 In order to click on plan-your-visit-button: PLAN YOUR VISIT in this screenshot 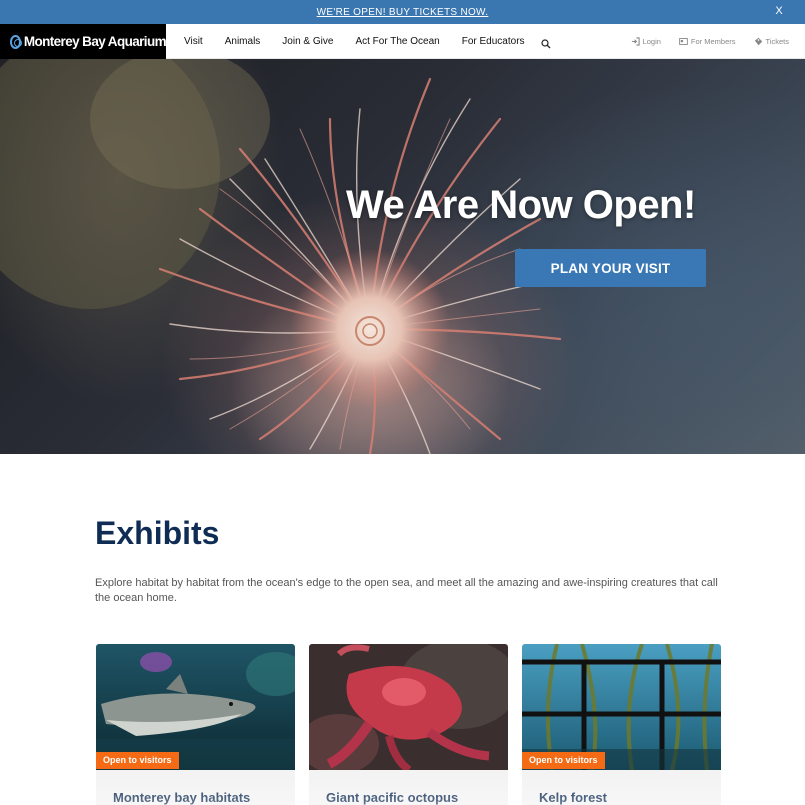, I will do `click(610, 268)`.